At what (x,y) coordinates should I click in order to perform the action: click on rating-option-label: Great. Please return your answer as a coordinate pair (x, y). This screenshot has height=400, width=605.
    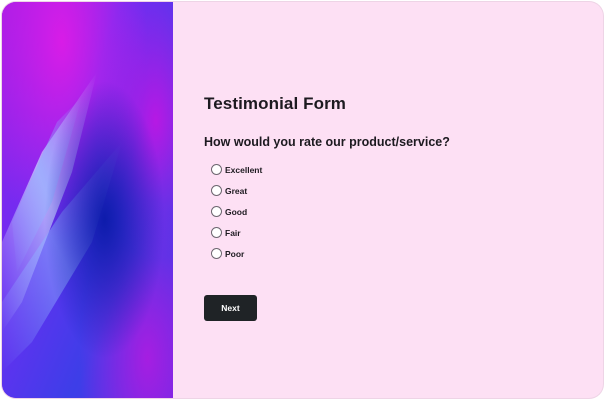
    Looking at the image, I should click on (236, 190).